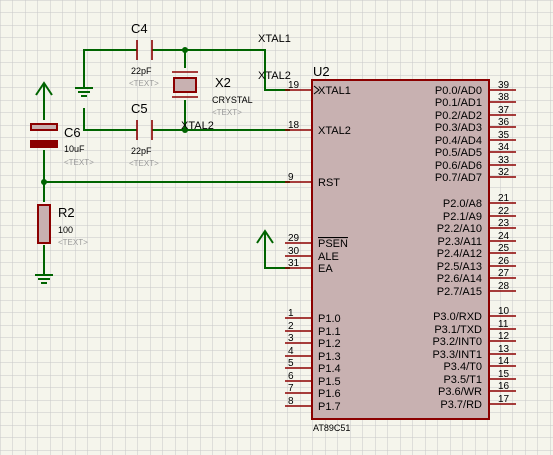 This screenshot has width=553, height=455. I want to click on pin-number: 26, so click(504, 261).